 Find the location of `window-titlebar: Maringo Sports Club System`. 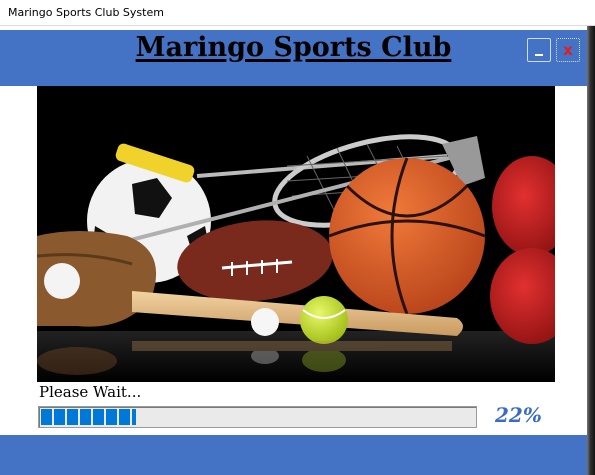

window-titlebar: Maringo Sports Club System is located at coordinates (297, 13).